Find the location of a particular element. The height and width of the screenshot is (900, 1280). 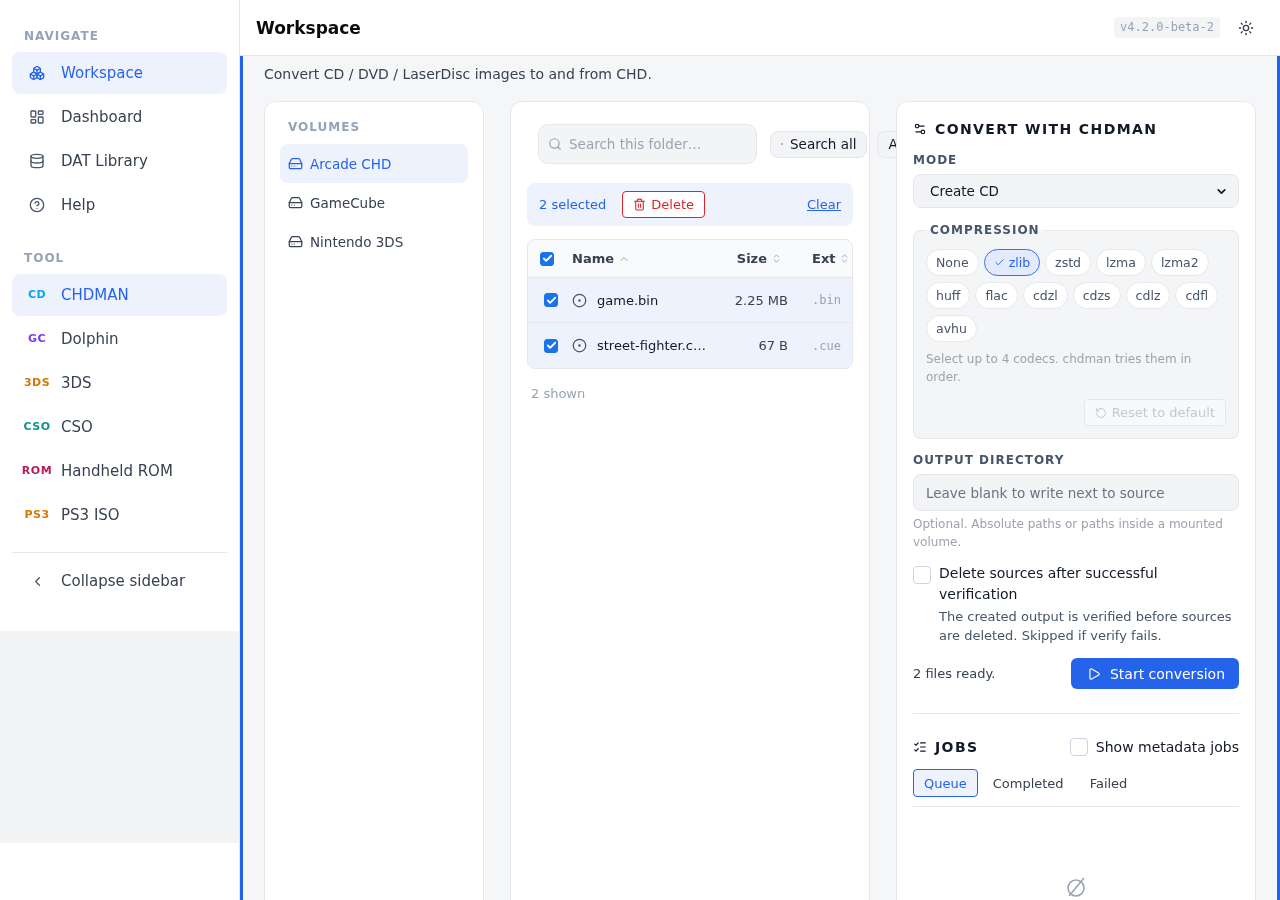

shown-count: 2 shown is located at coordinates (558, 393).